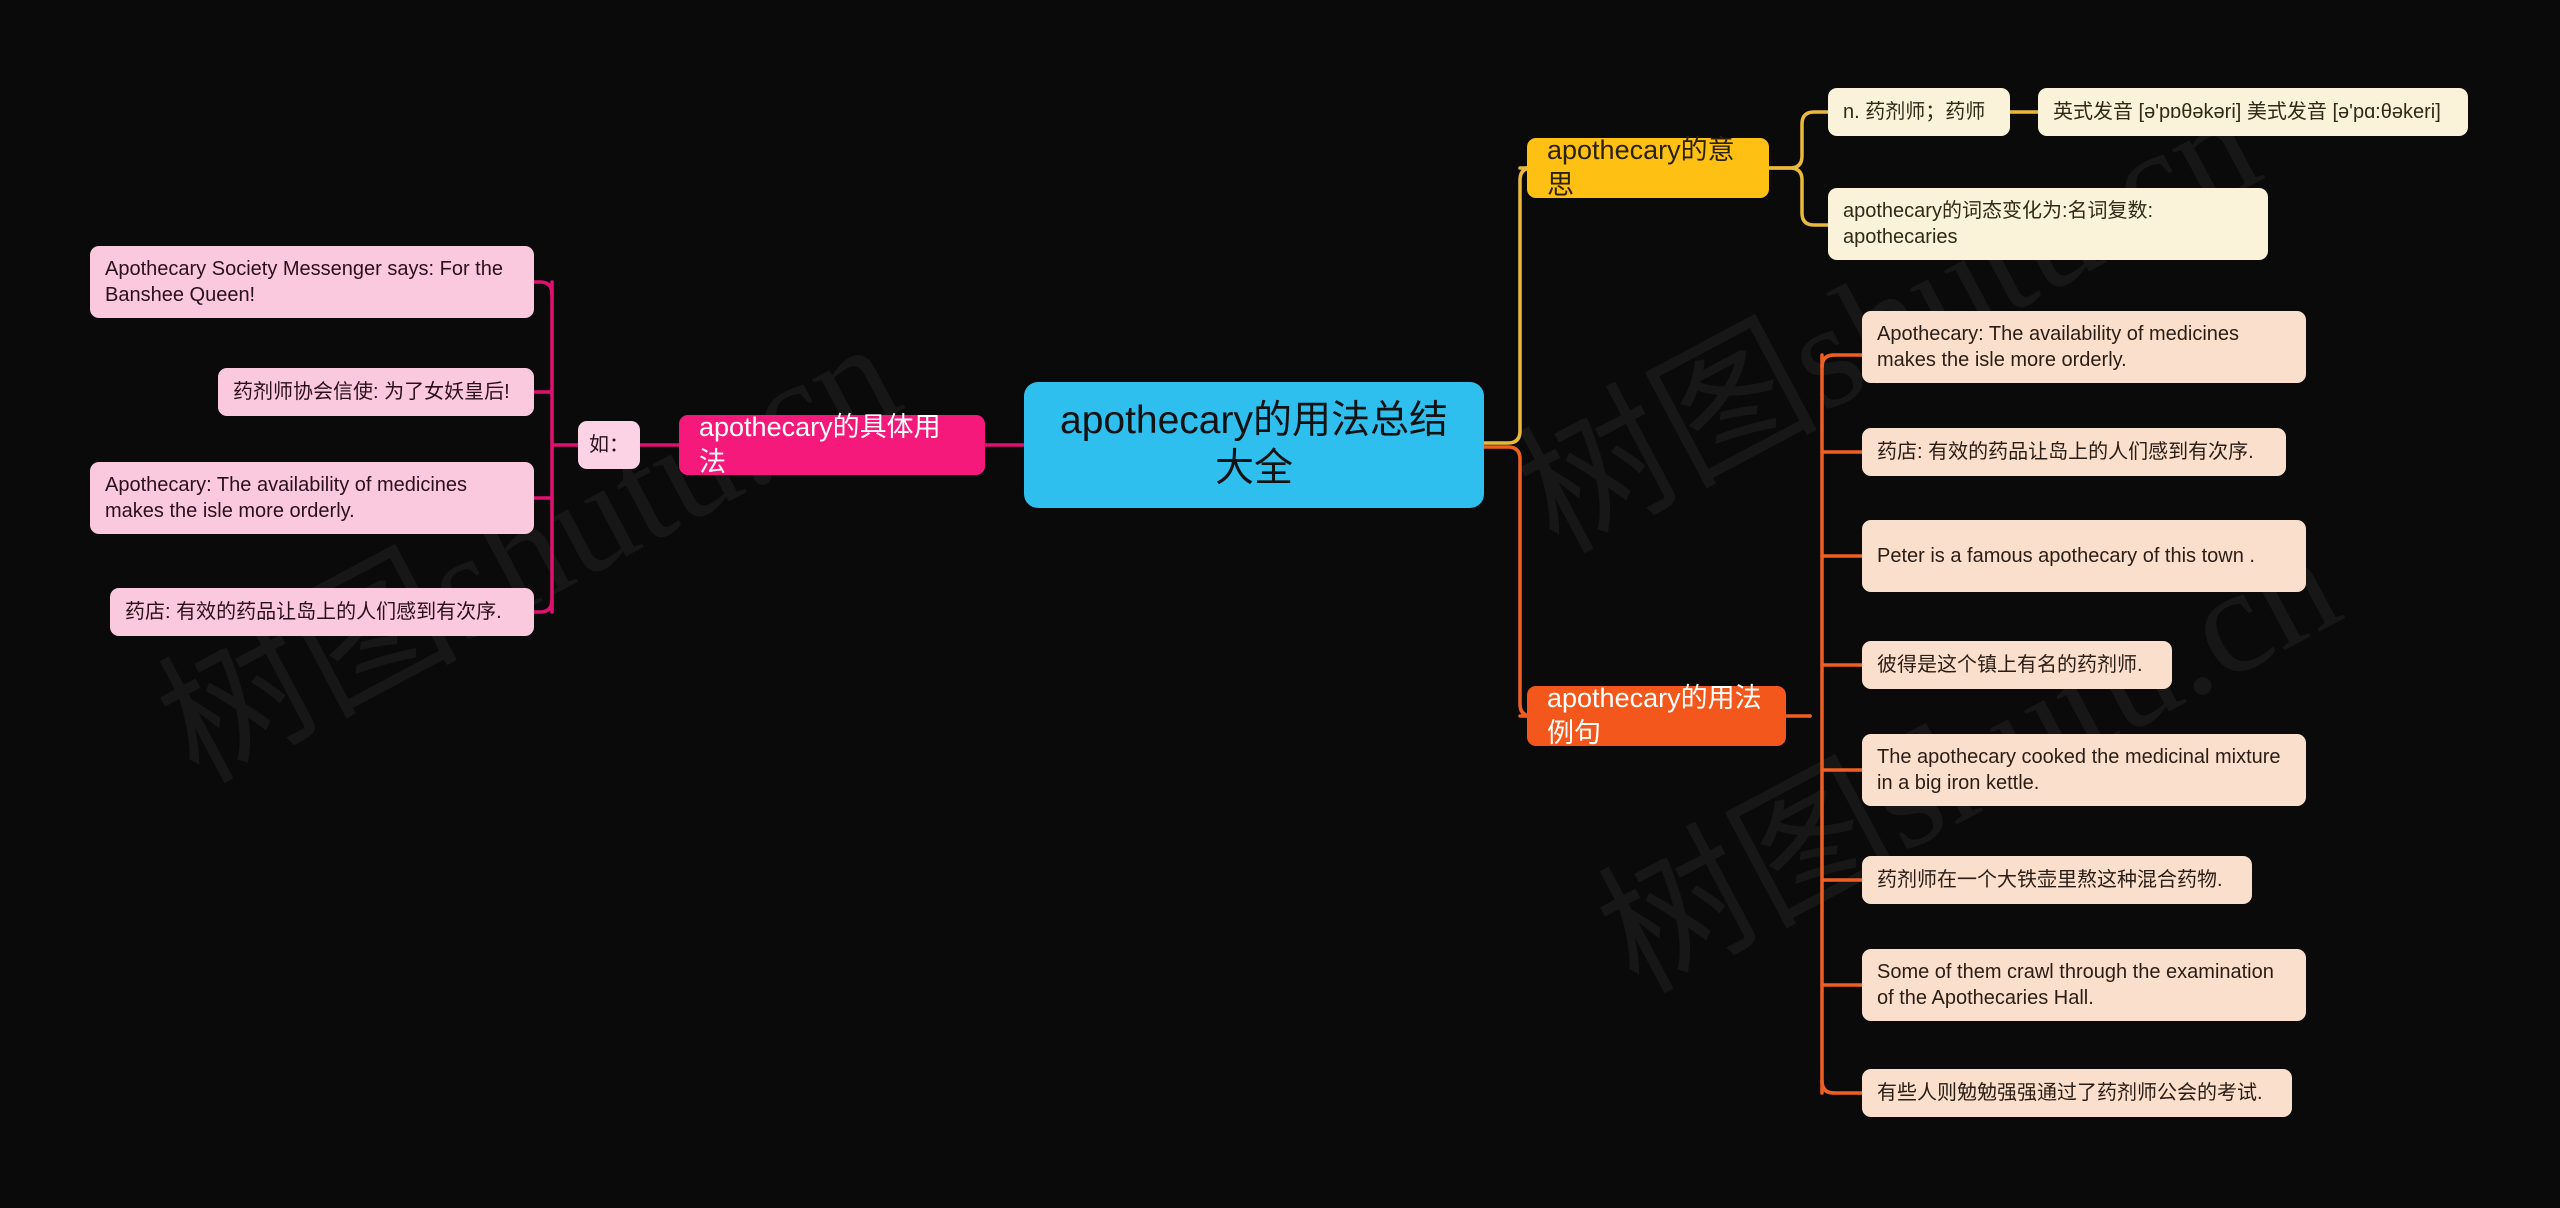 The width and height of the screenshot is (2560, 1208). I want to click on branch-node-usage: apothecary的具体用法, so click(832, 444).